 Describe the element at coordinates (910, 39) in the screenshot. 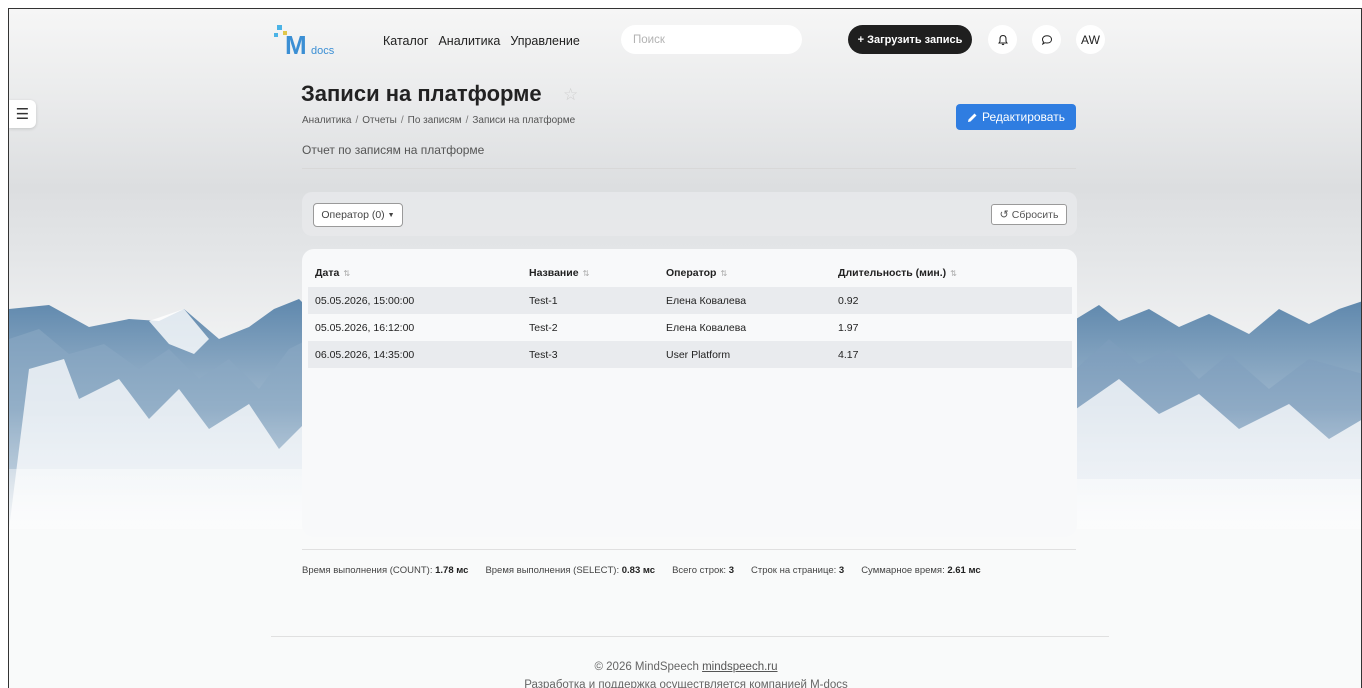

I see `upload-record-button: + Загрузить запись` at that location.